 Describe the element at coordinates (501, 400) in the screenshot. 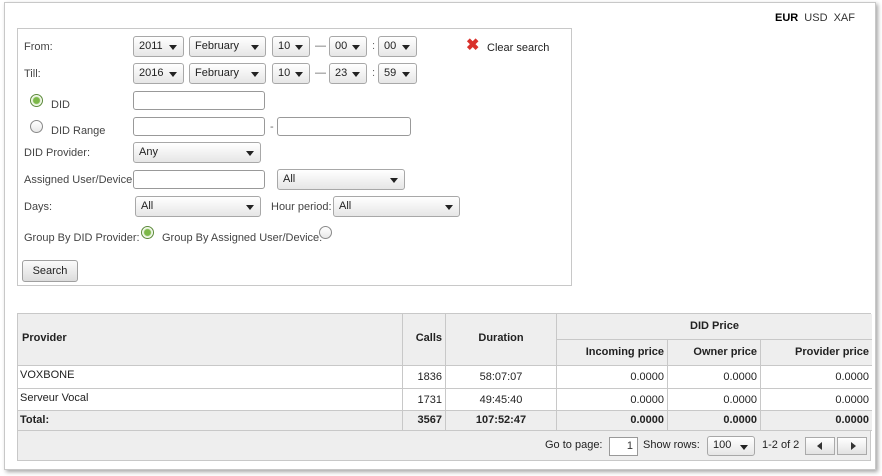

I see `table-row-duration: 49:45:40` at that location.